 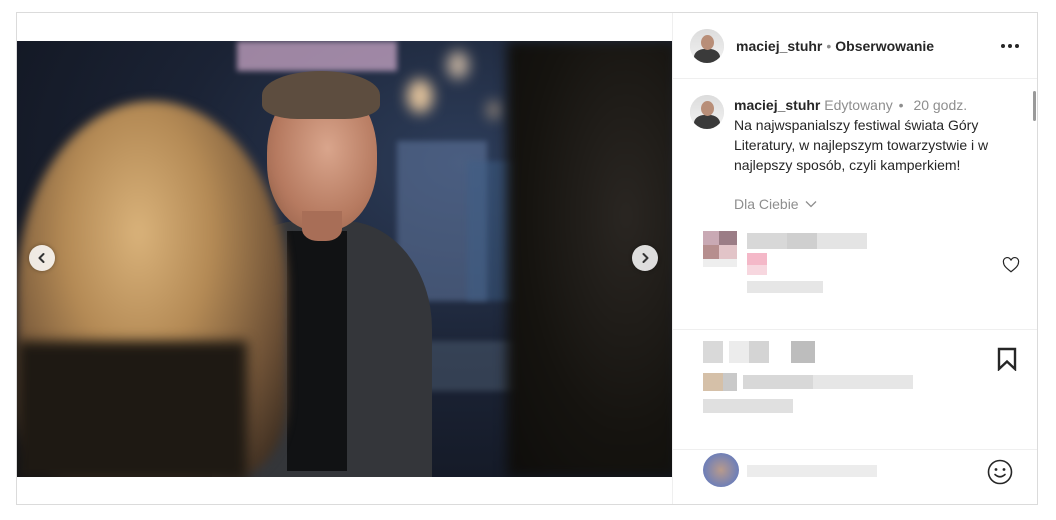 I want to click on caption-avatar, so click(x=707, y=112).